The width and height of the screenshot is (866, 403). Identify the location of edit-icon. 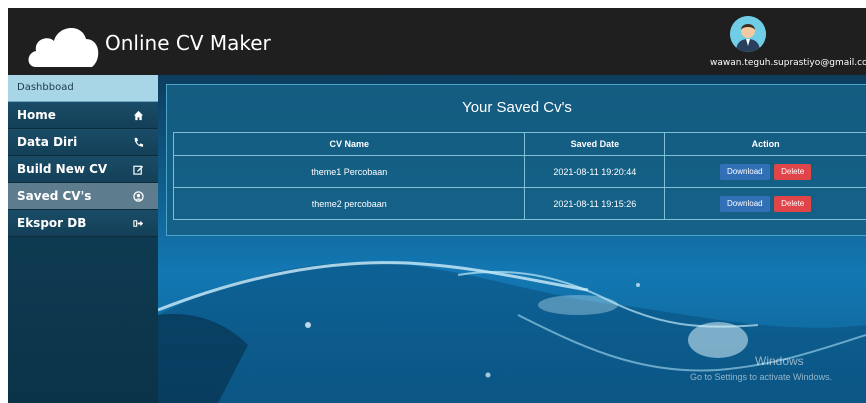
(138, 170).